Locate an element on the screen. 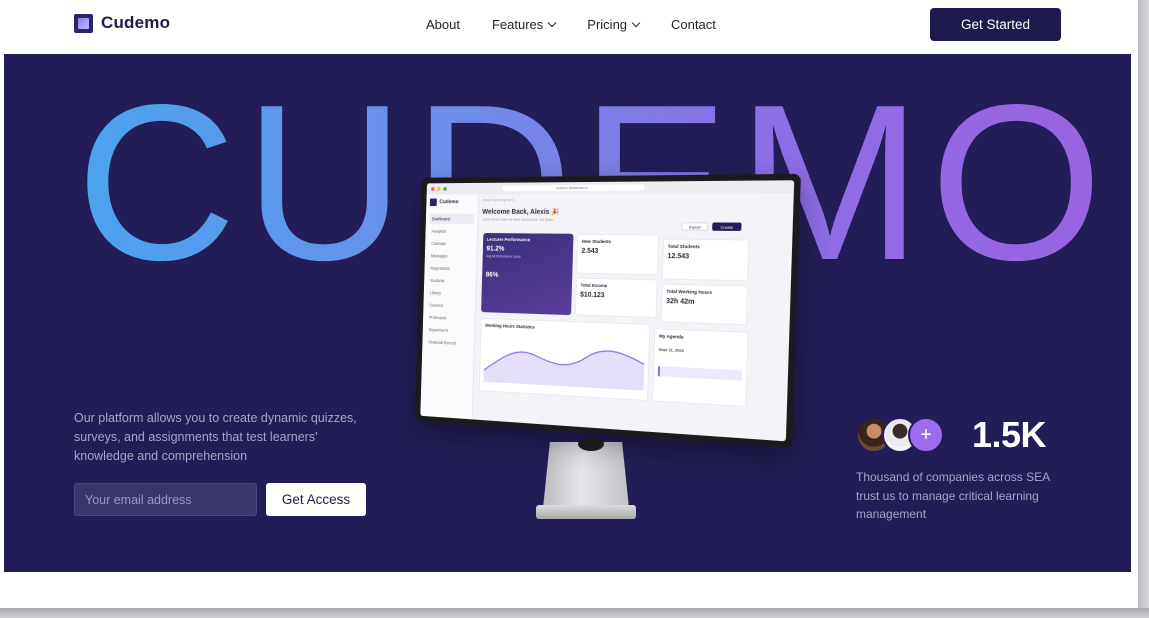 This screenshot has width=1149, height=618. monitor-stand-hole is located at coordinates (591, 444).